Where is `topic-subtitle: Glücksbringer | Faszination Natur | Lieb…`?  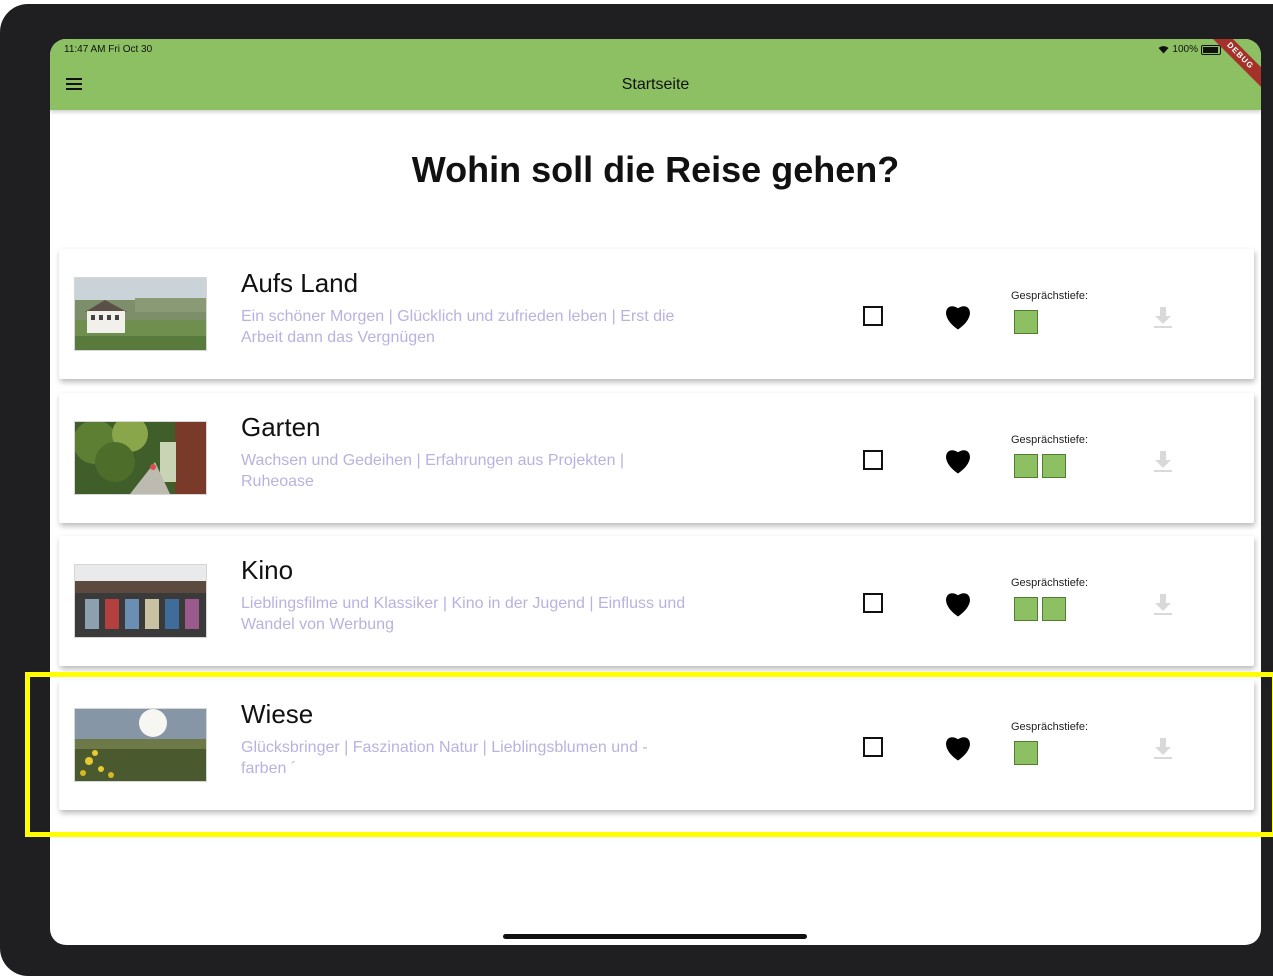
topic-subtitle: Glücksbringer | Faszination Natur | Lieb… is located at coordinates (444, 758).